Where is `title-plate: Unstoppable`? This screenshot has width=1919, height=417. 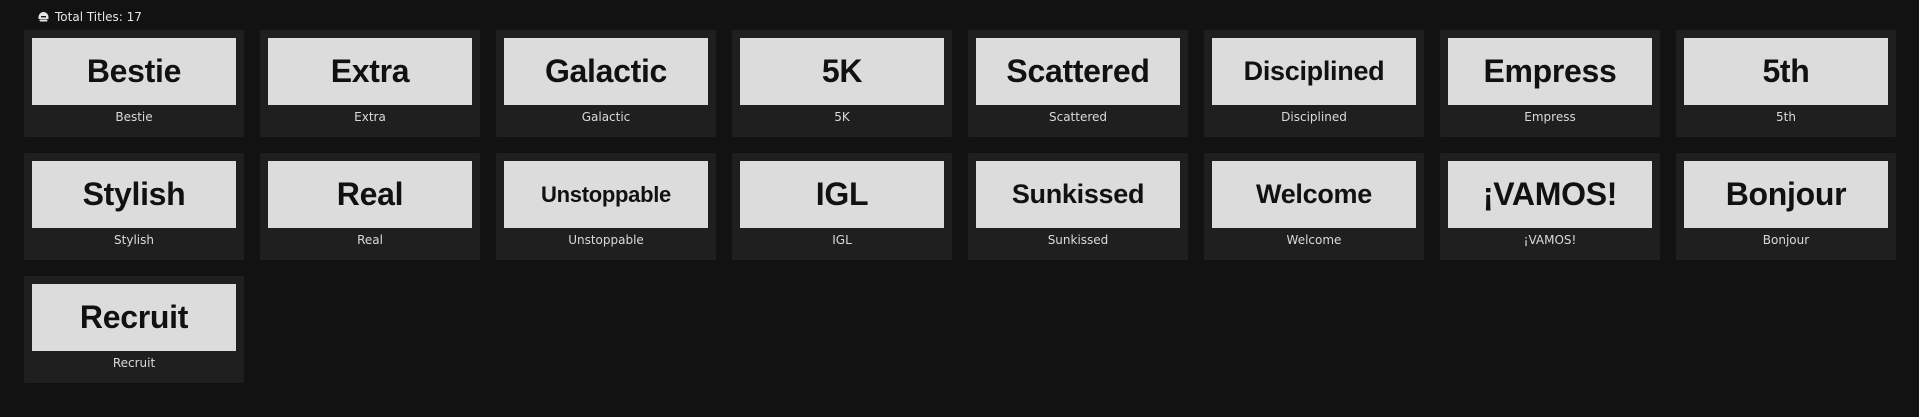 title-plate: Unstoppable is located at coordinates (606, 194).